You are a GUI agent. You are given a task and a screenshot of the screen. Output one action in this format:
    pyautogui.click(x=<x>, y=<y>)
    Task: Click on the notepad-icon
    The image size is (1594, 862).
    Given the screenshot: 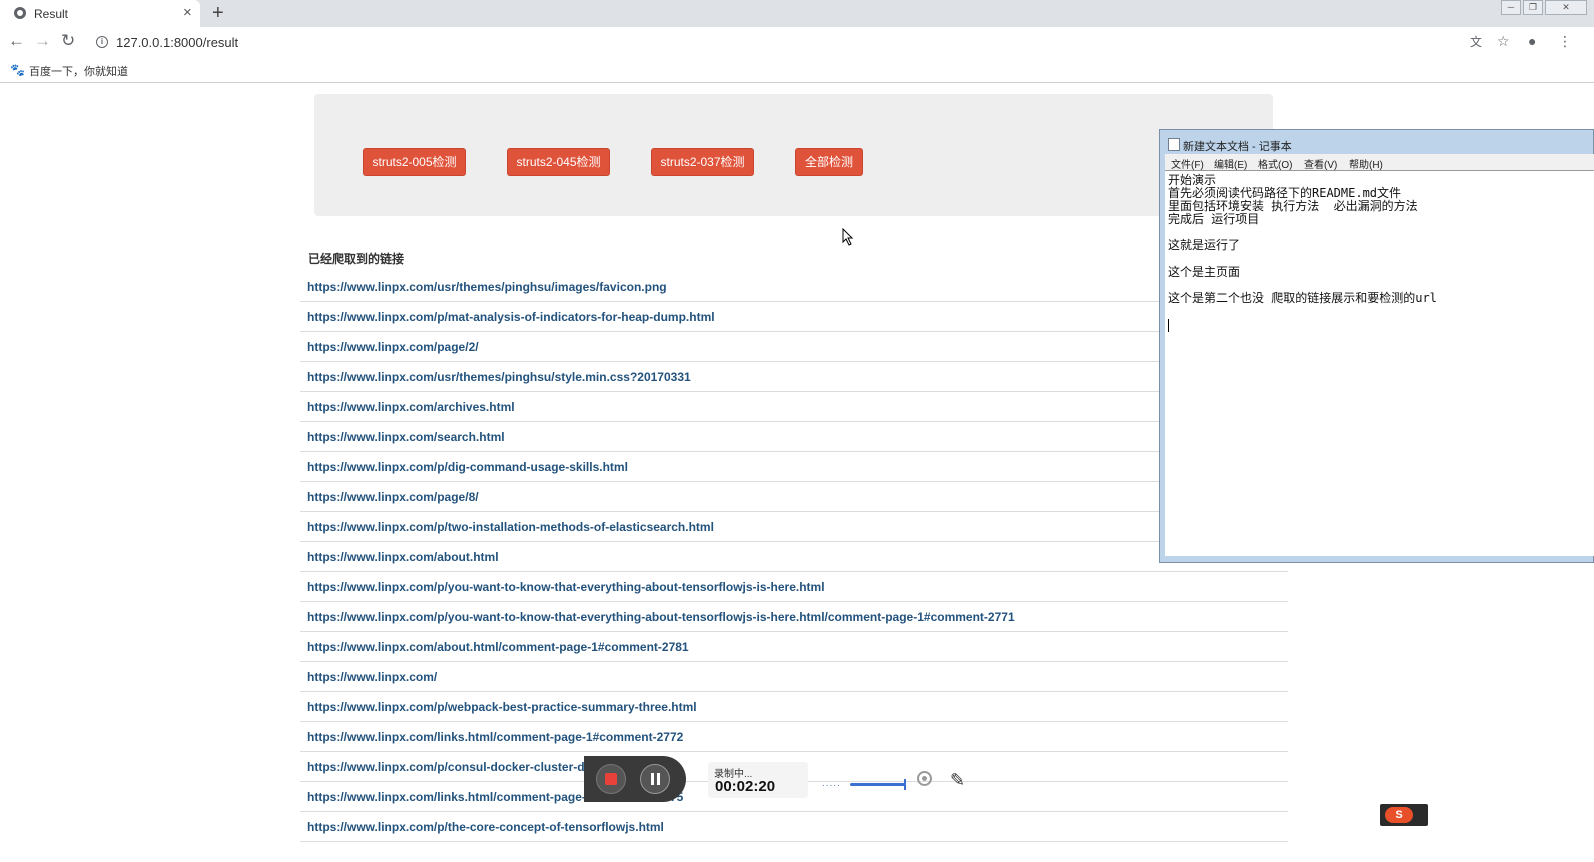 What is the action you would take?
    pyautogui.click(x=1174, y=144)
    